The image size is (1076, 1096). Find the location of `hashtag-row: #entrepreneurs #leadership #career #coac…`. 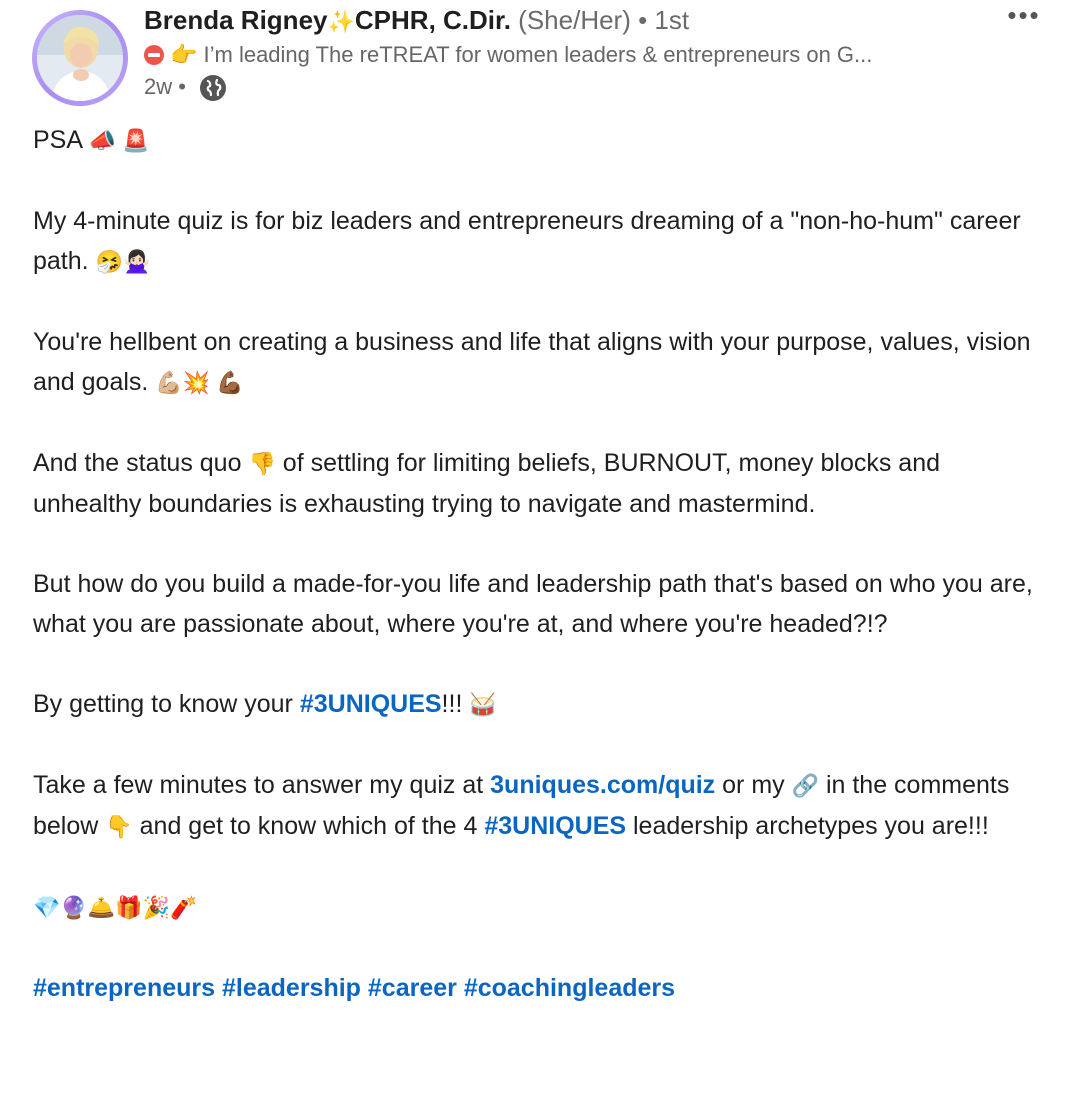

hashtag-row: #entrepreneurs #leadership #career #coac… is located at coordinates (543, 988).